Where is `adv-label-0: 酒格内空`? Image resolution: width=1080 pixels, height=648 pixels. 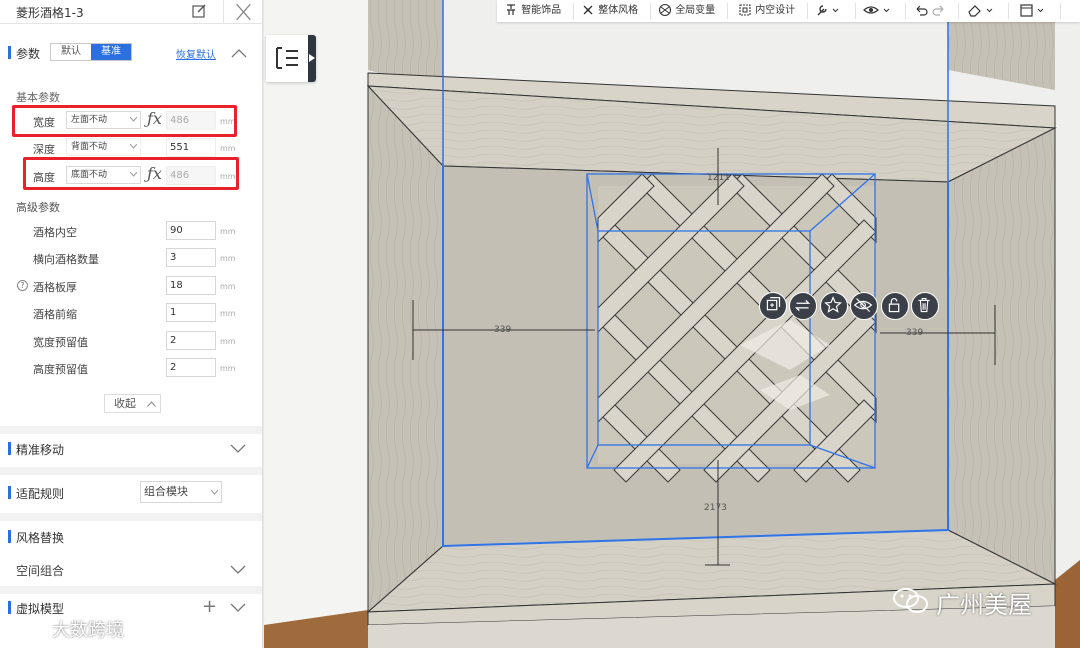 adv-label-0: 酒格内空 is located at coordinates (55, 232).